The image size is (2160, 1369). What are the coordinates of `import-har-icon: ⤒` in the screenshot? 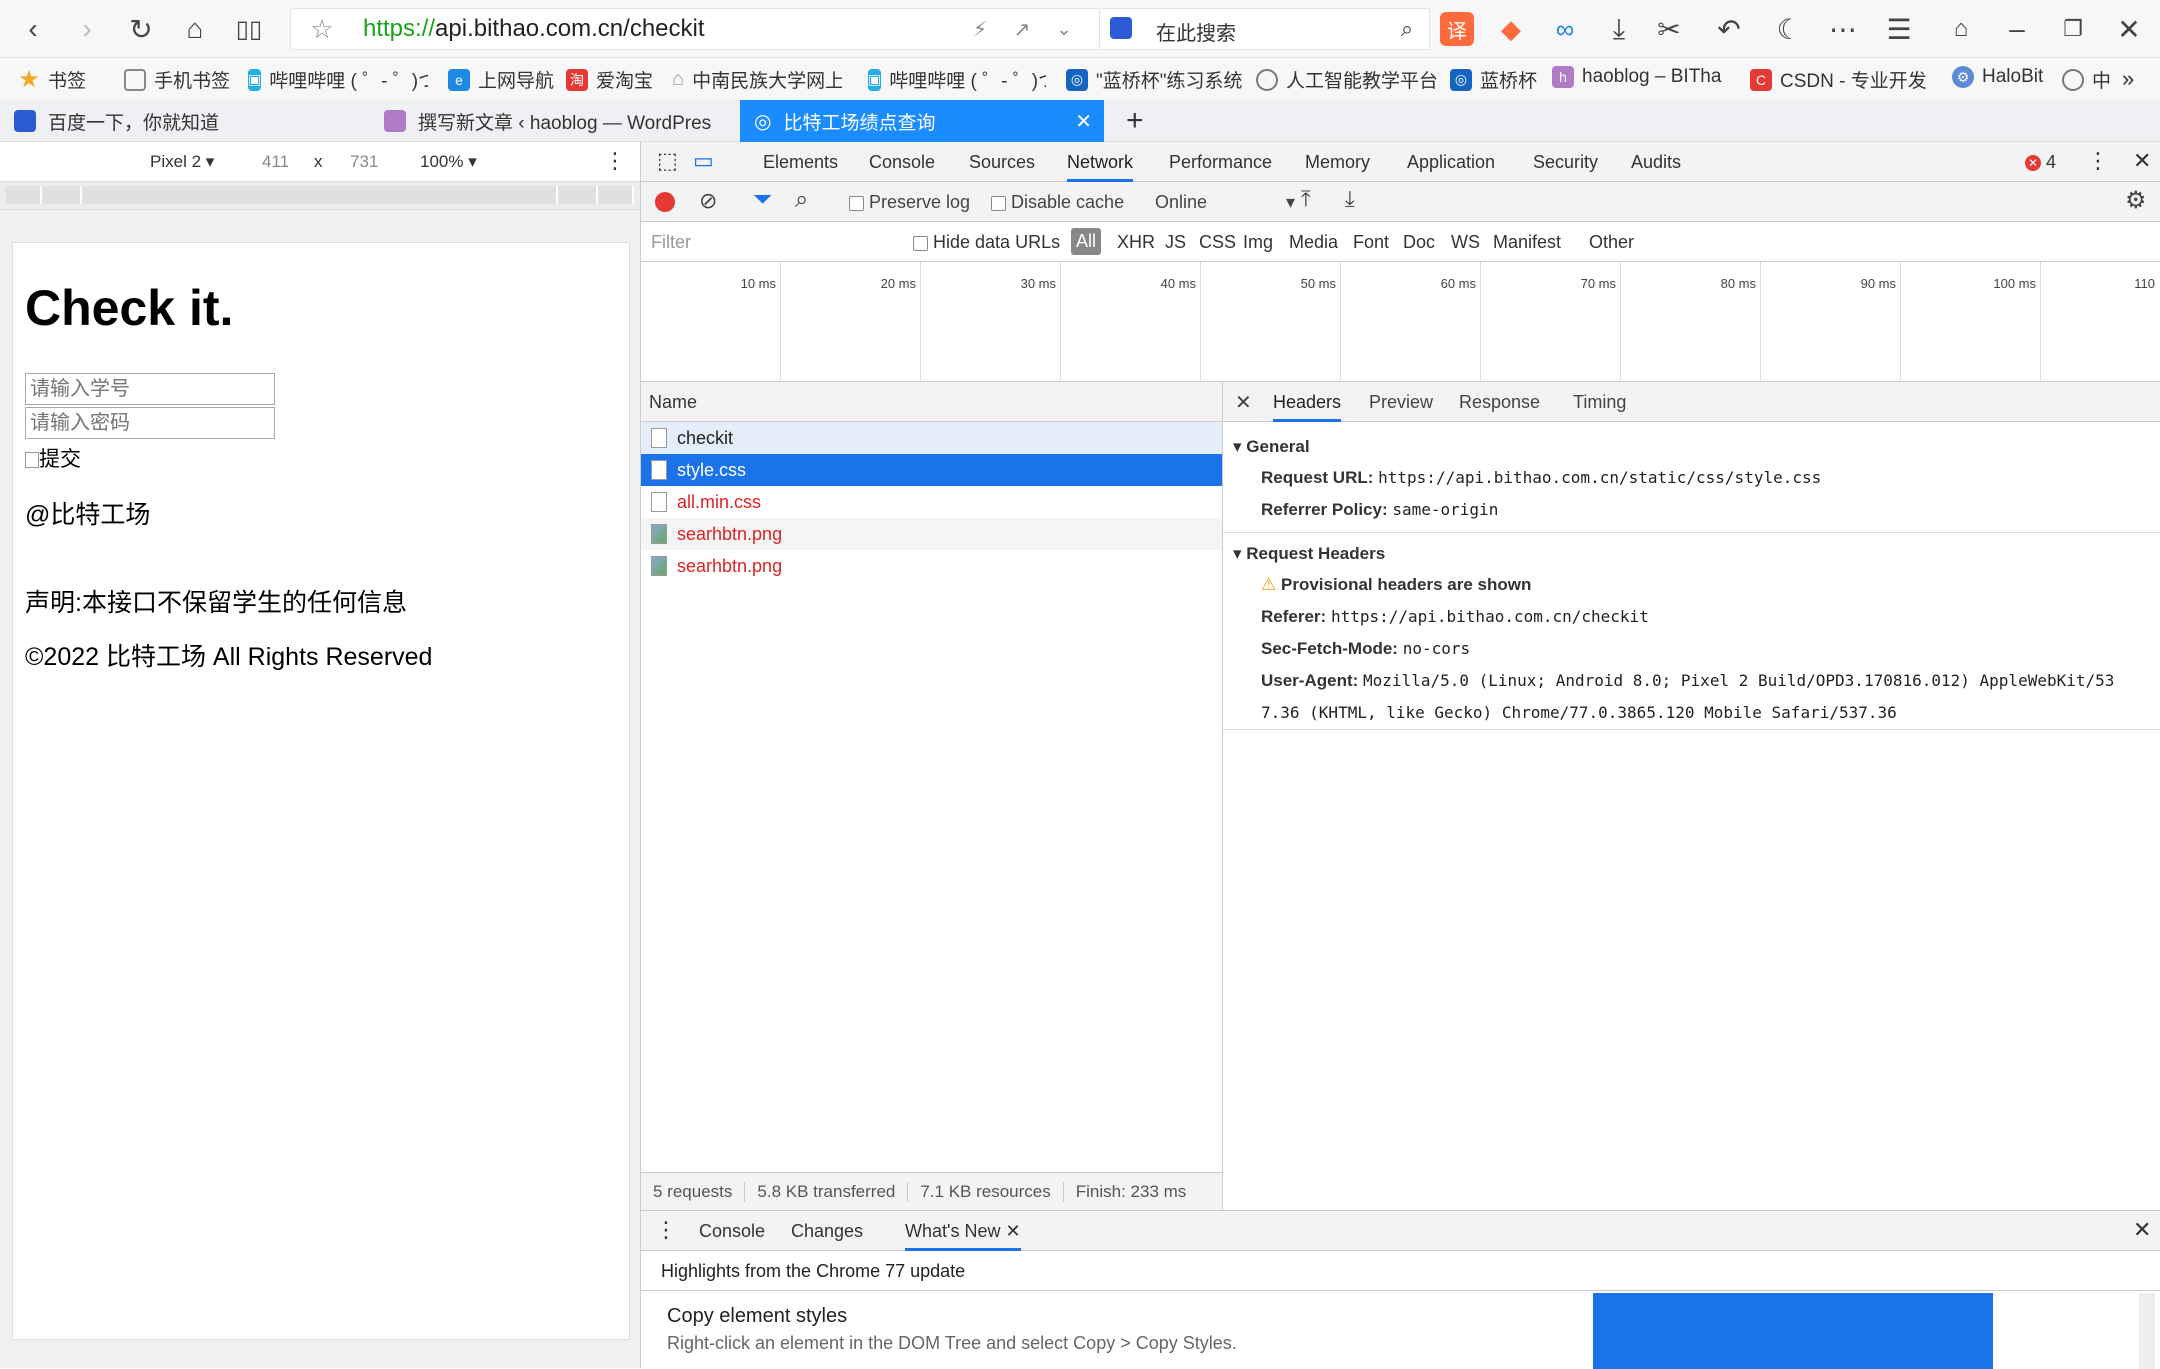 It's located at (1306, 199).